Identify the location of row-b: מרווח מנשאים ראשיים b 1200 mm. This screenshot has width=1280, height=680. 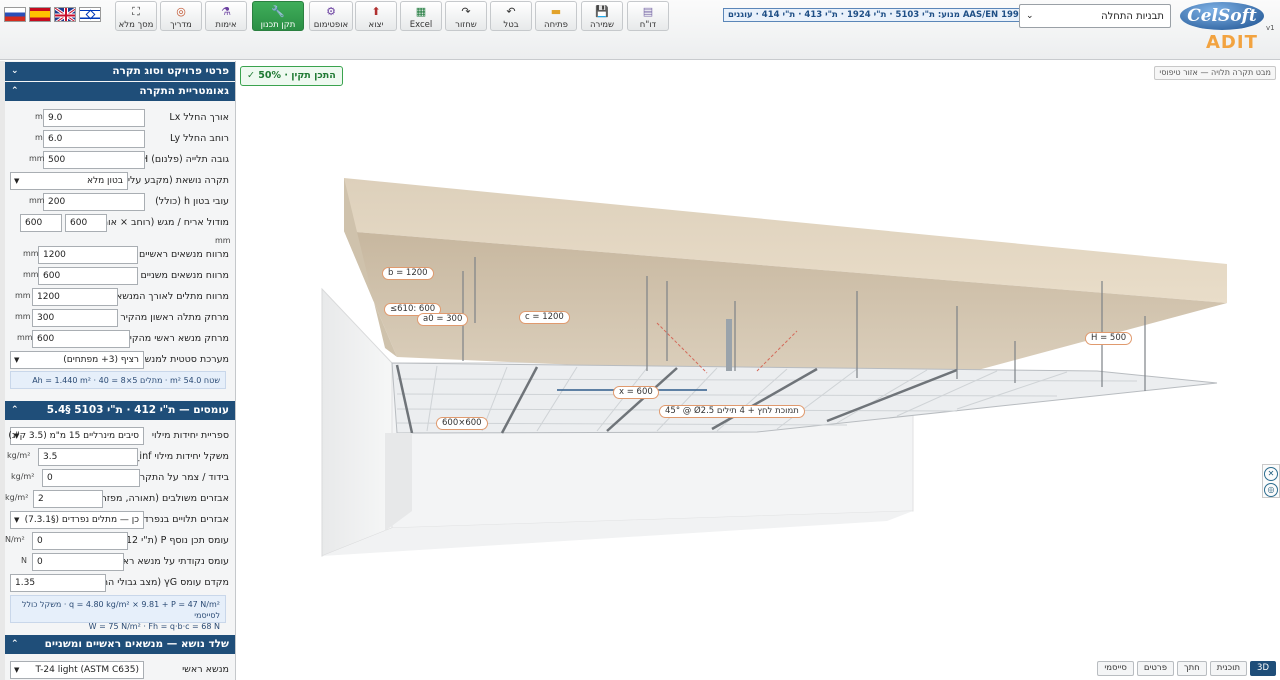
(120, 256).